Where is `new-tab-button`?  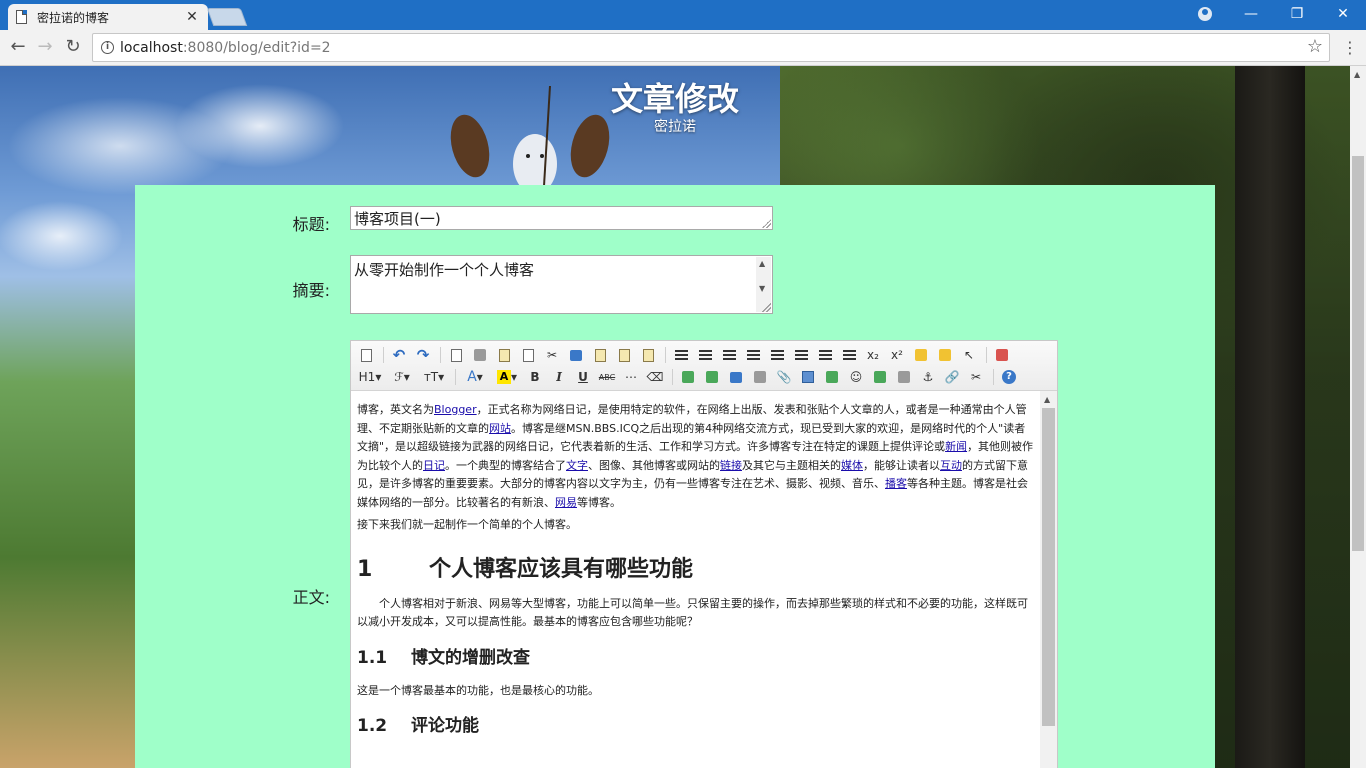 new-tab-button is located at coordinates (227, 17).